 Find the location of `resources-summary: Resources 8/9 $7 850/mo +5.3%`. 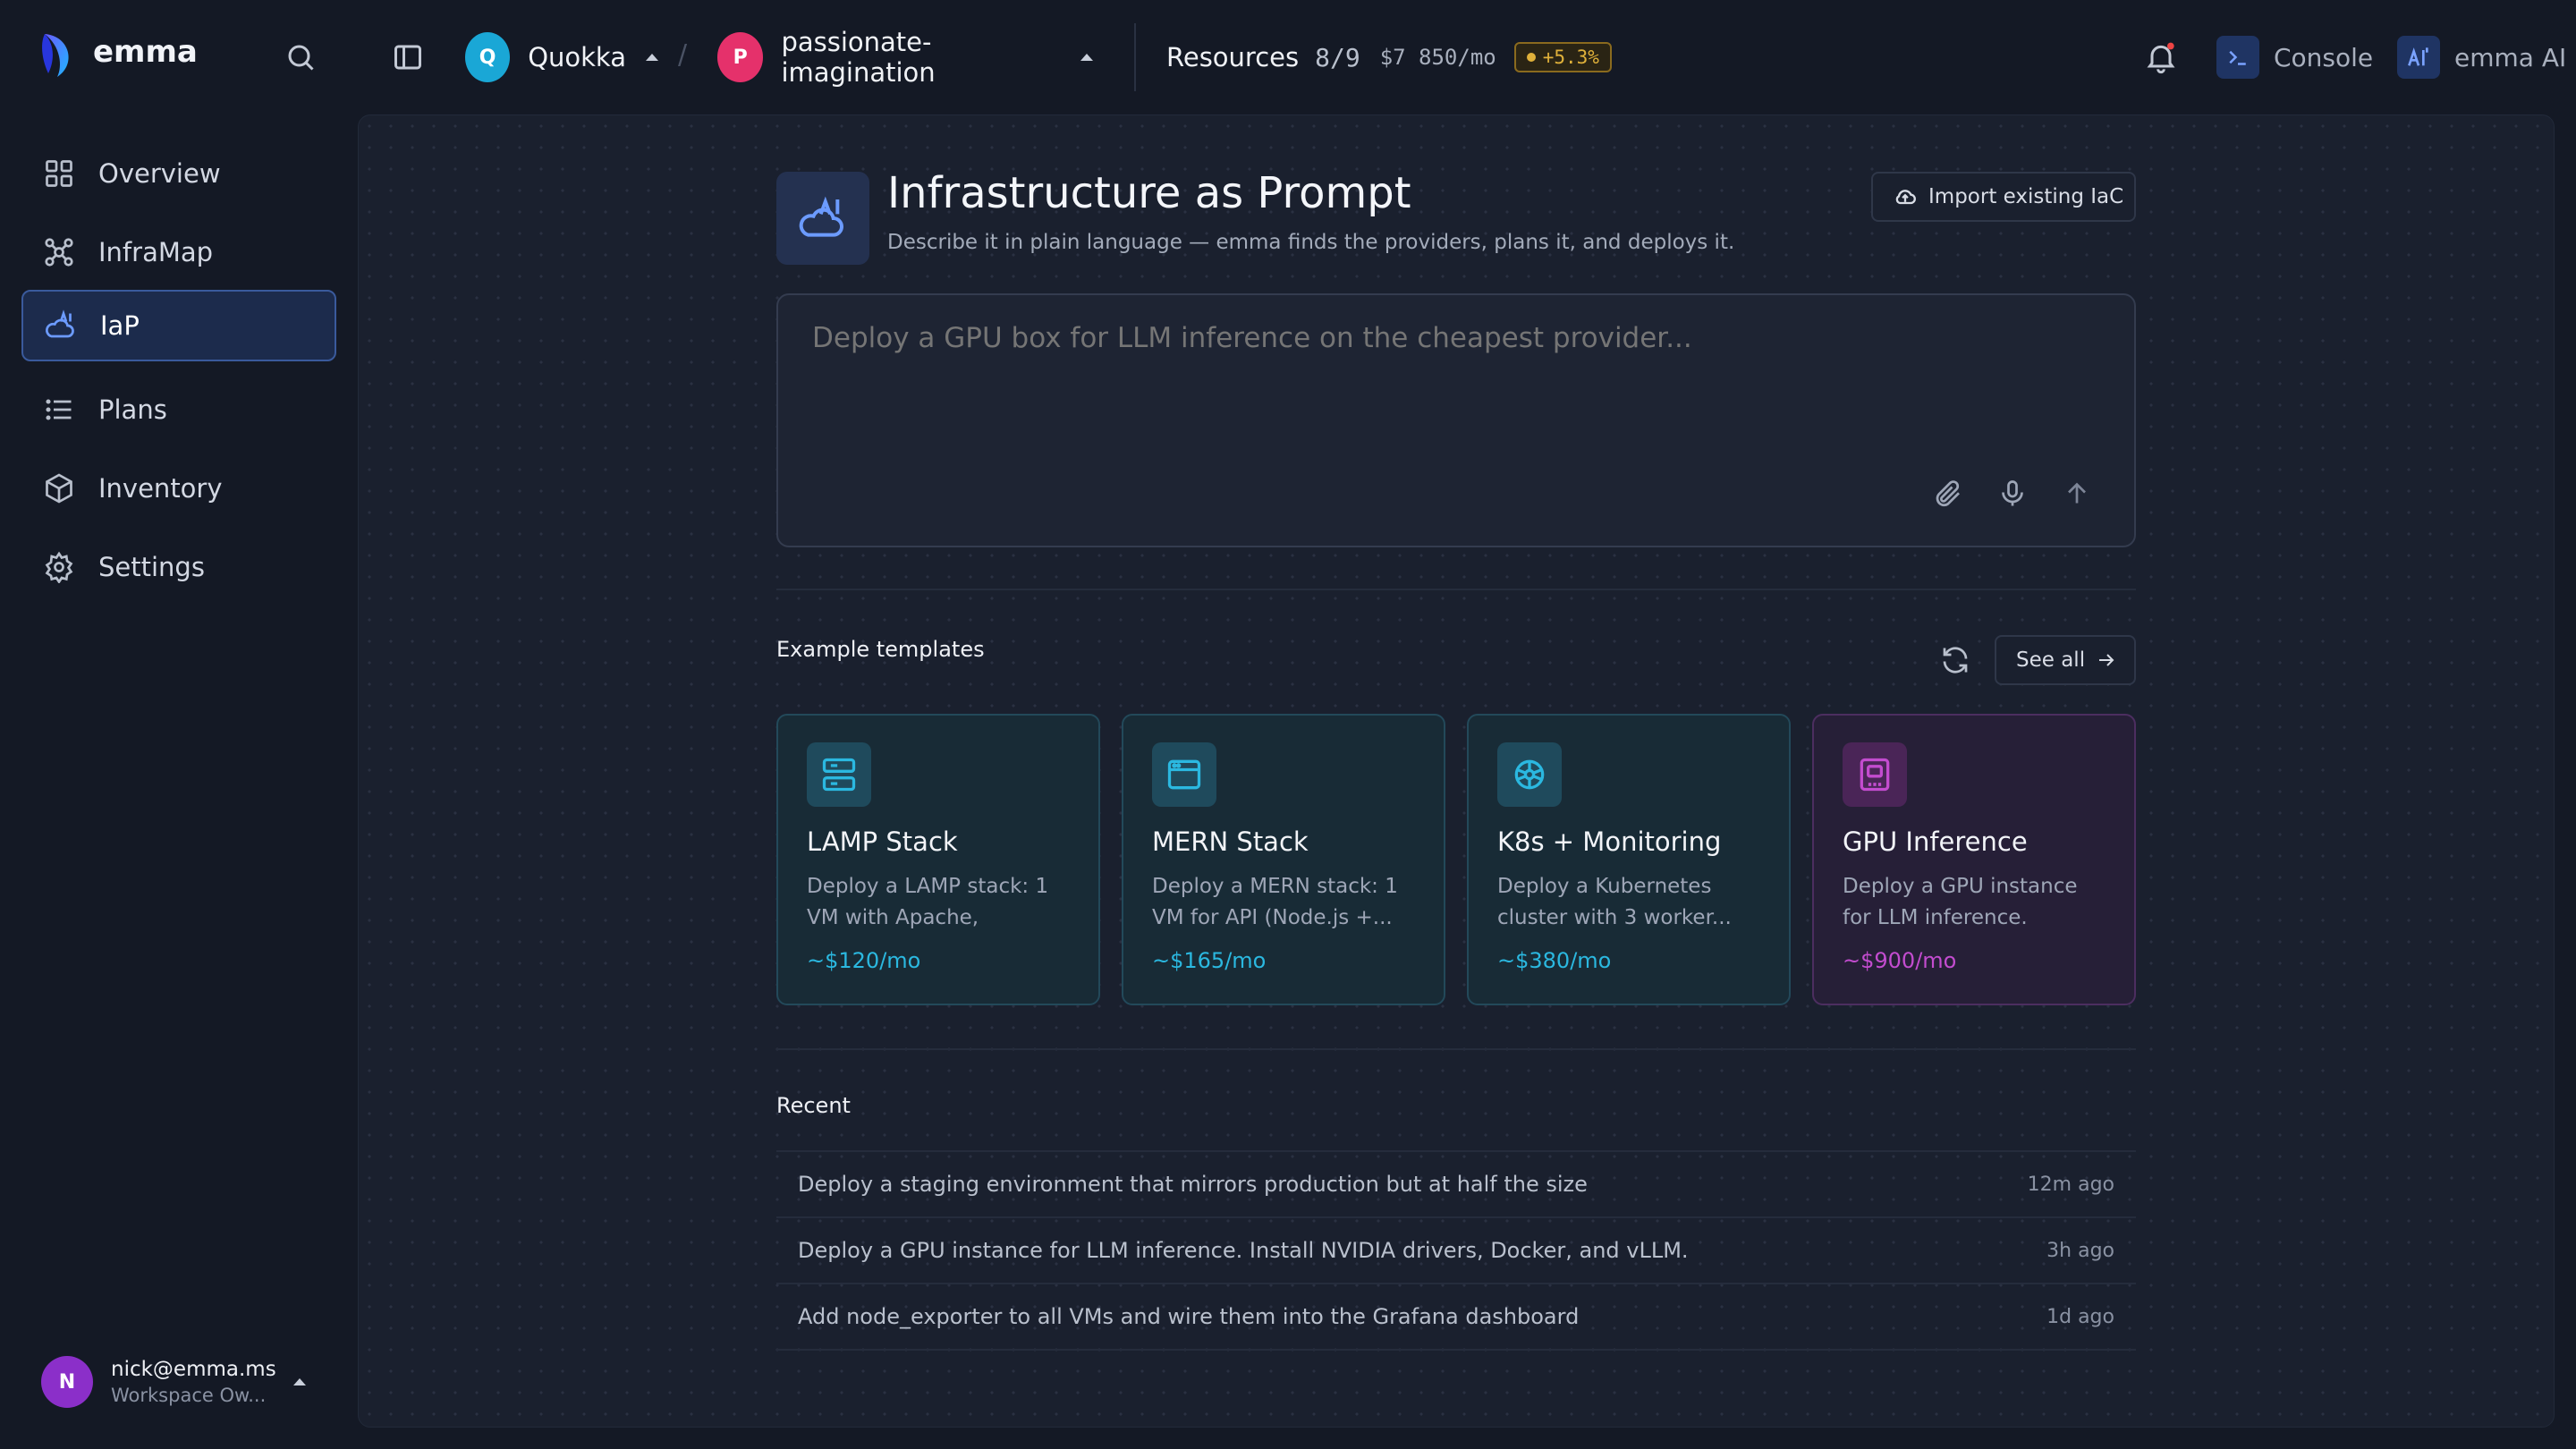

resources-summary: Resources 8/9 $7 850/mo +5.3% is located at coordinates (1389, 57).